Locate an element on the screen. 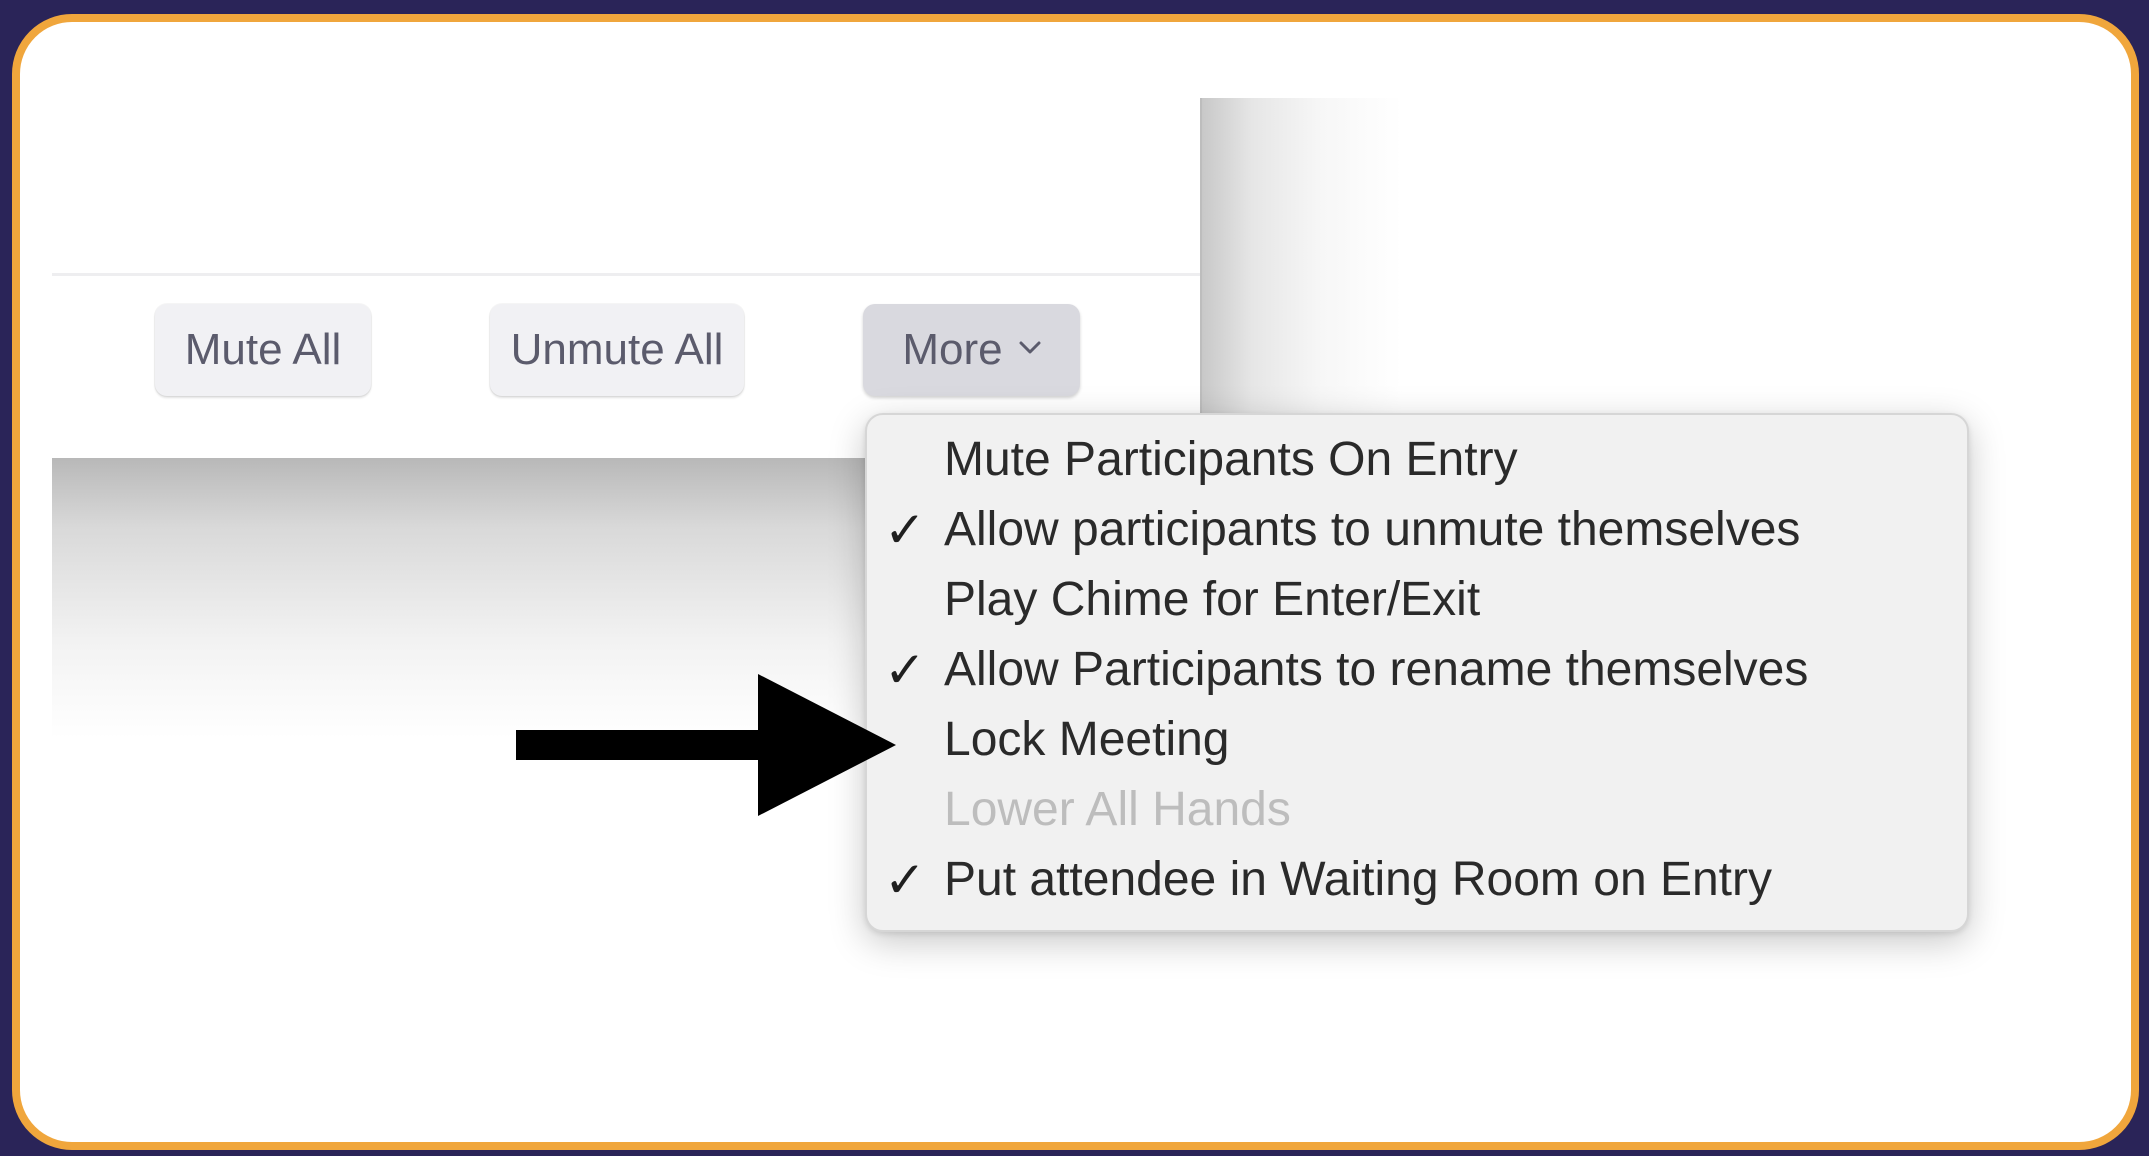  unmute-all-label: Unmute All is located at coordinates (617, 349).